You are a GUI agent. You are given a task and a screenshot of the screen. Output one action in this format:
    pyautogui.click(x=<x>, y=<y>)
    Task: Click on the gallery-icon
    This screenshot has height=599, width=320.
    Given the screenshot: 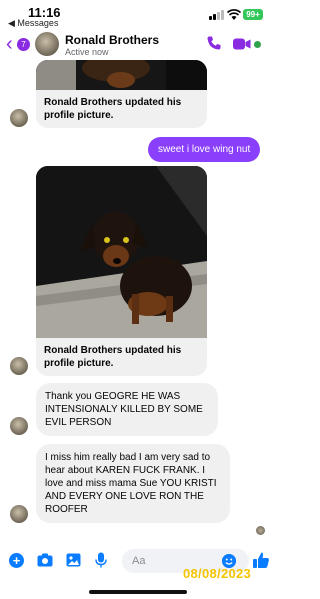 What is the action you would take?
    pyautogui.click(x=73, y=560)
    